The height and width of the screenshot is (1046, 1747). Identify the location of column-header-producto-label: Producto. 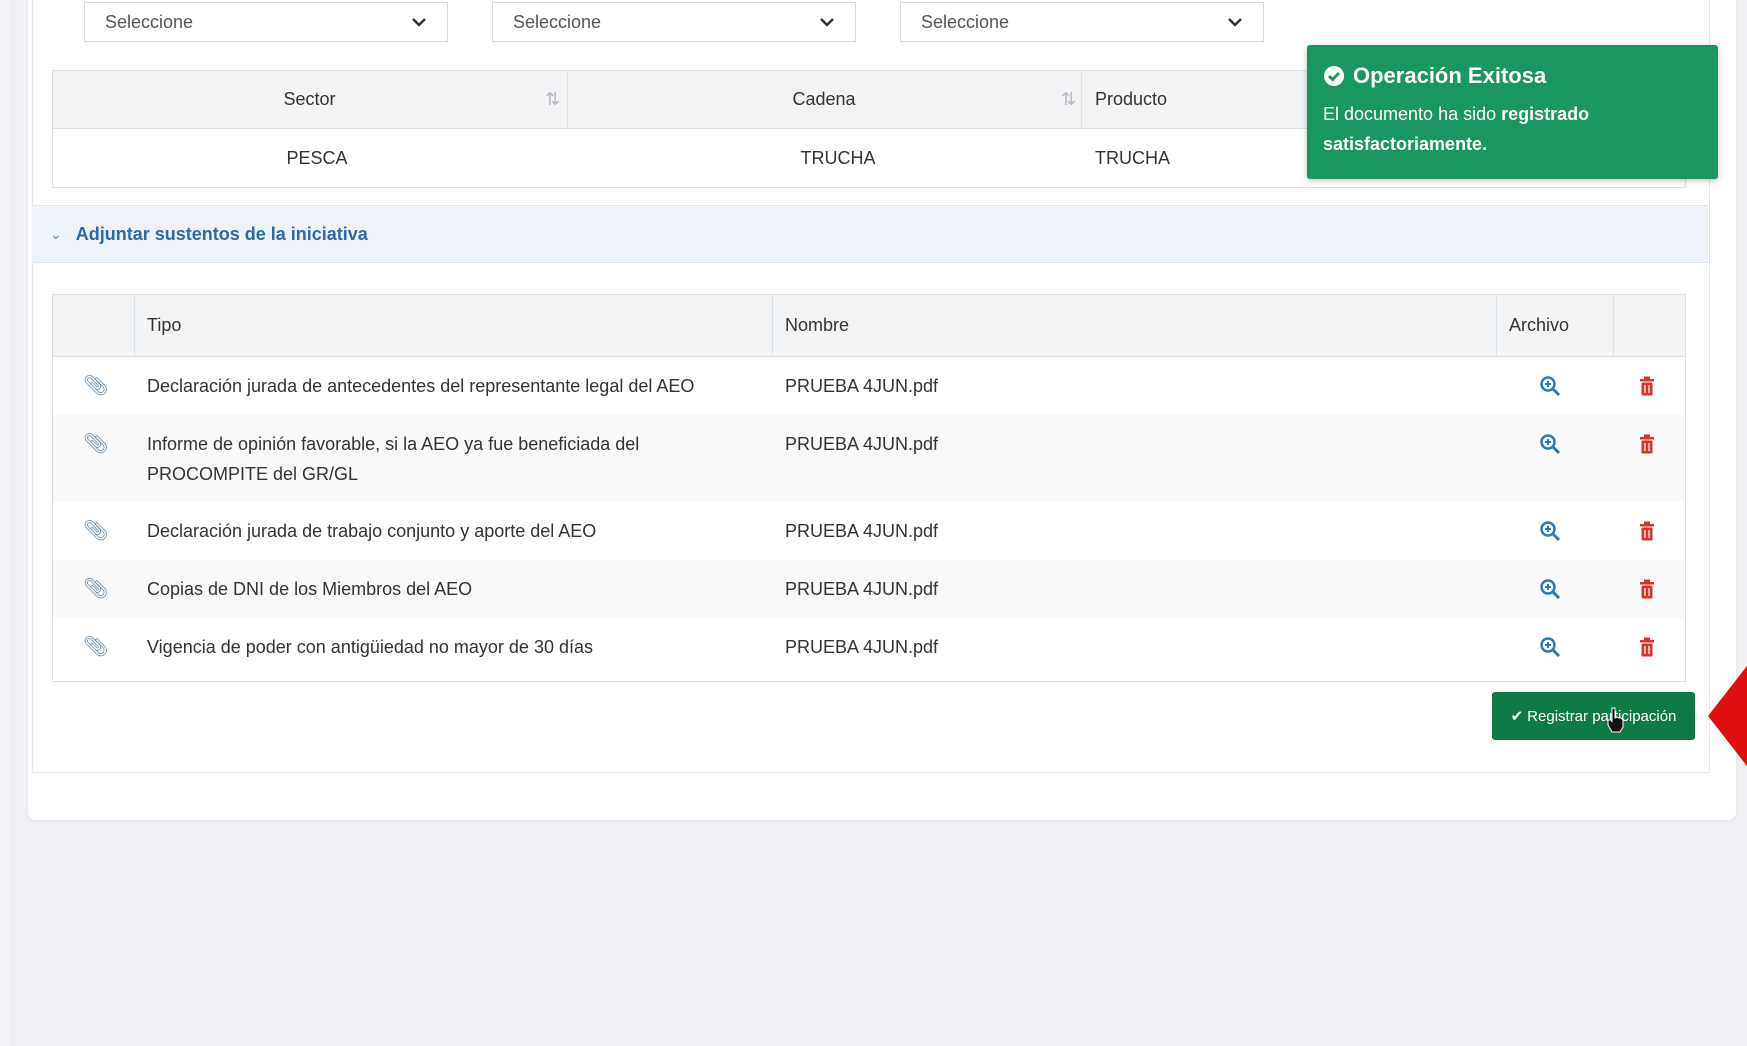
(1131, 99).